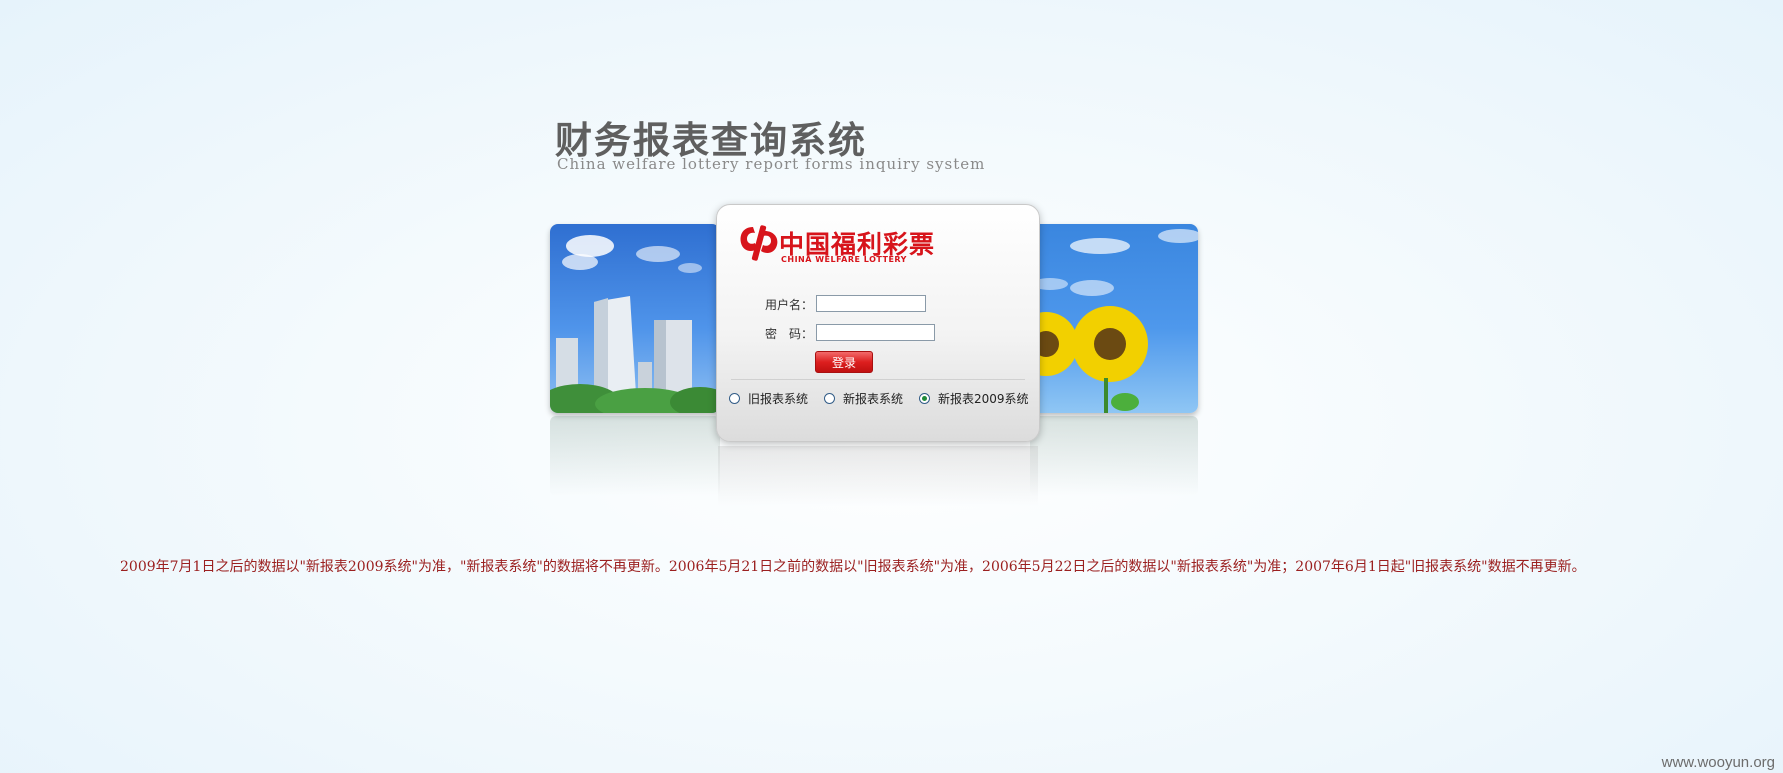 This screenshot has height=773, width=1783. I want to click on lottery-logo: 中国福利彩票 CHINA WELFARE LOTTERY, so click(837, 245).